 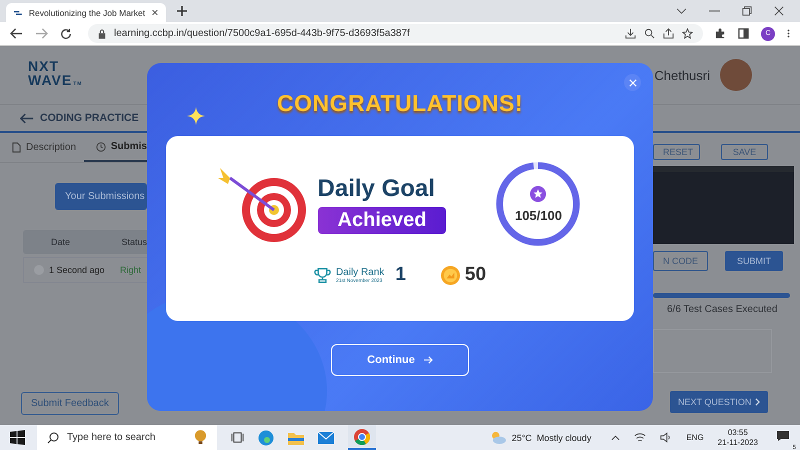 I want to click on folder-icon, so click(x=296, y=437).